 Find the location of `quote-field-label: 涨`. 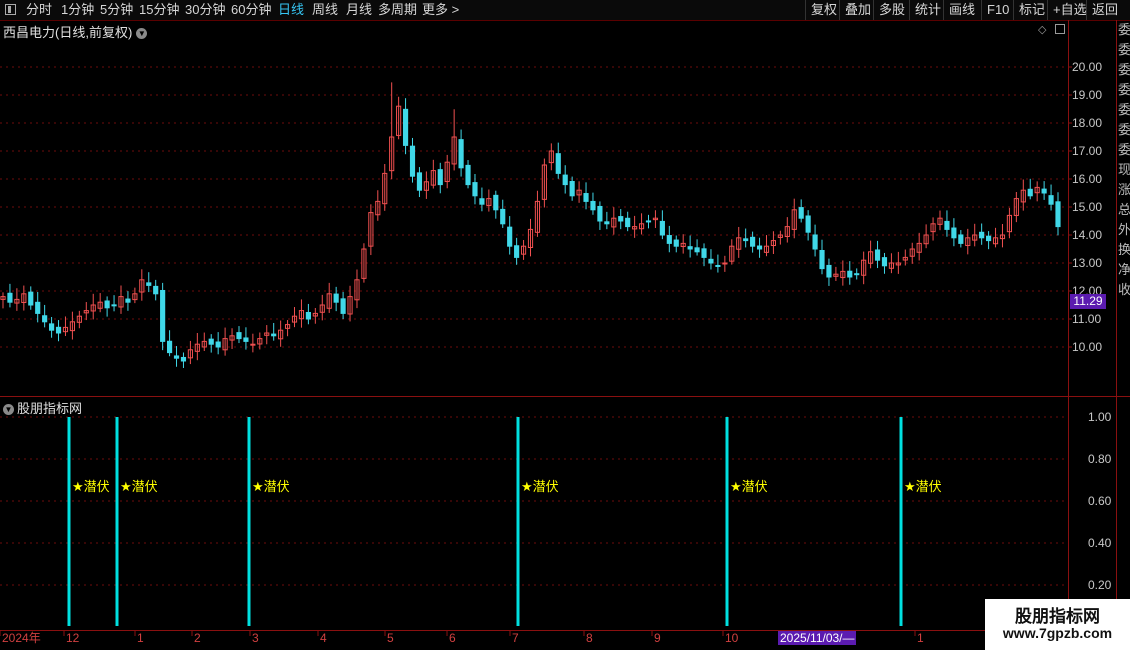

quote-field-label: 涨 is located at coordinates (1124, 189).